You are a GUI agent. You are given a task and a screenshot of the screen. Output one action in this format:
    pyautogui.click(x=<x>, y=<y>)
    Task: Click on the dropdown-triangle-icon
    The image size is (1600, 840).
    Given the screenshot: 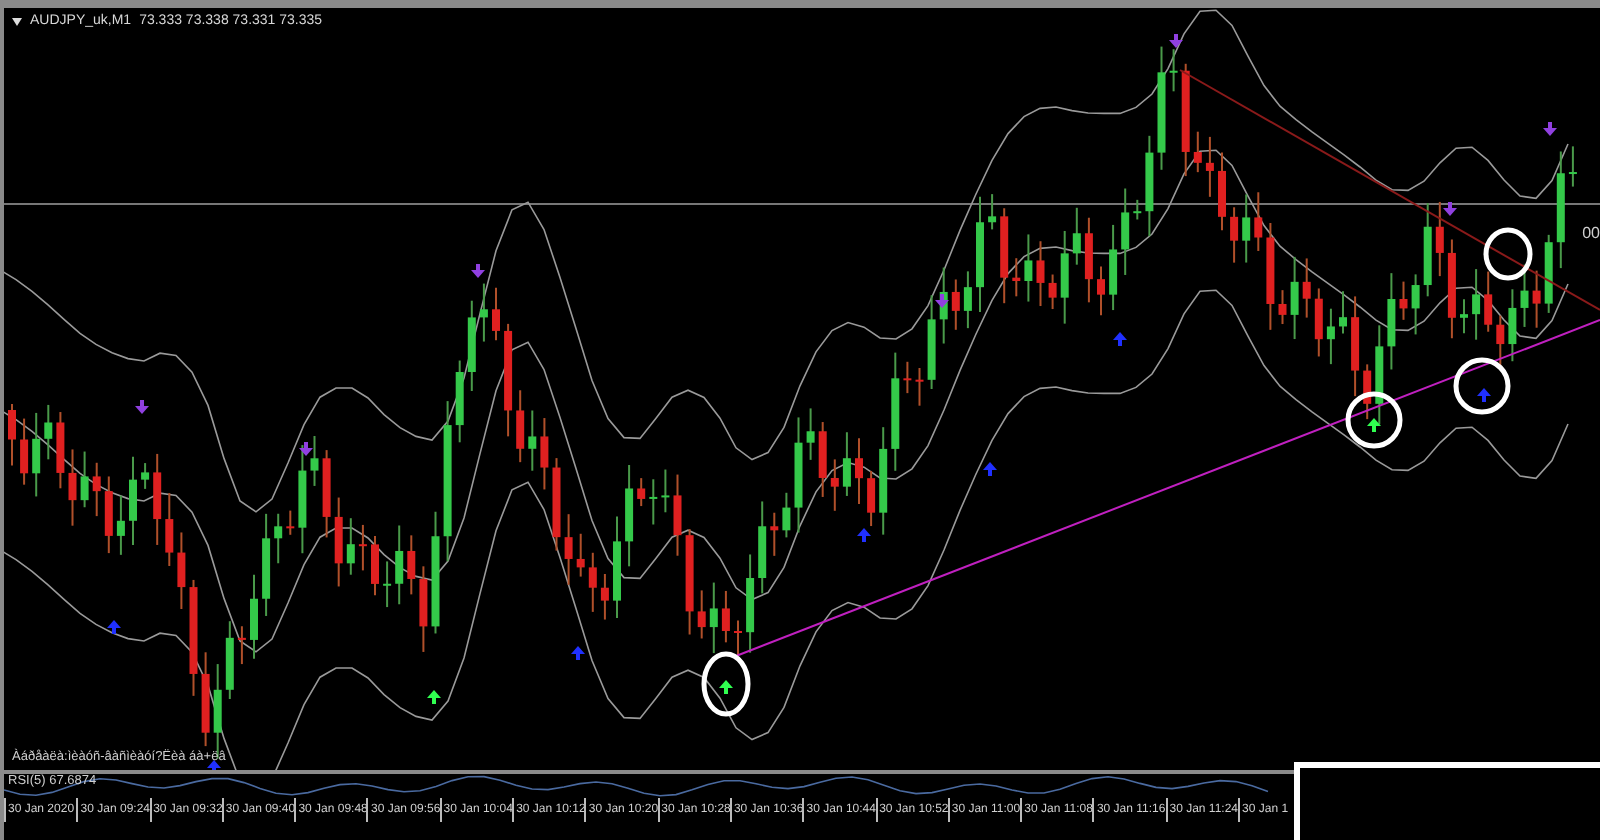 What is the action you would take?
    pyautogui.click(x=17, y=21)
    